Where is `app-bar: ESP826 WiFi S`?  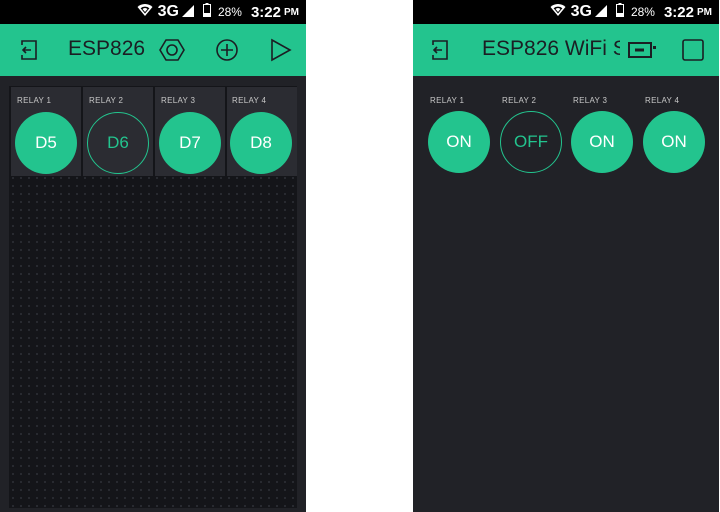
app-bar: ESP826 WiFi S is located at coordinates (566, 50).